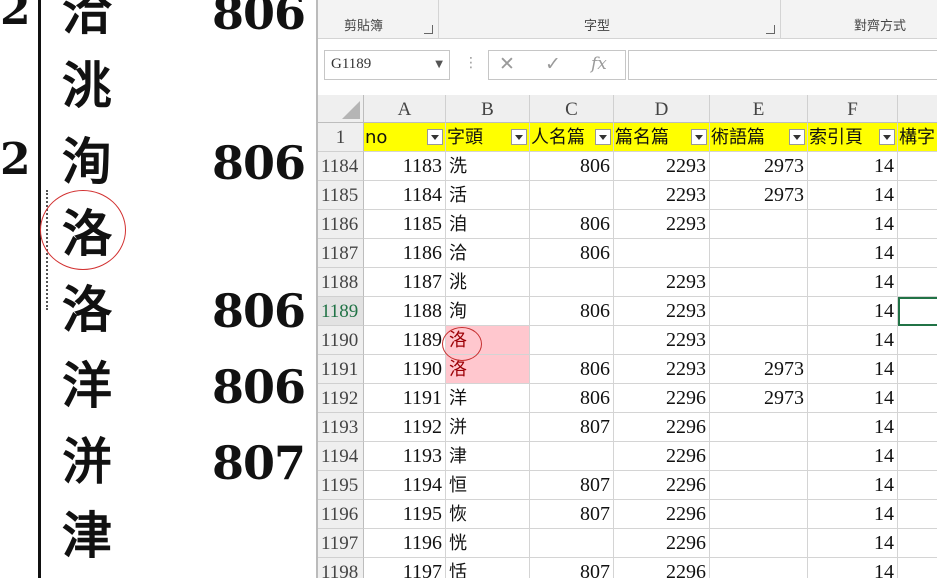 The width and height of the screenshot is (937, 578). Describe the element at coordinates (662, 253) in the screenshot. I see `cell-d` at that location.